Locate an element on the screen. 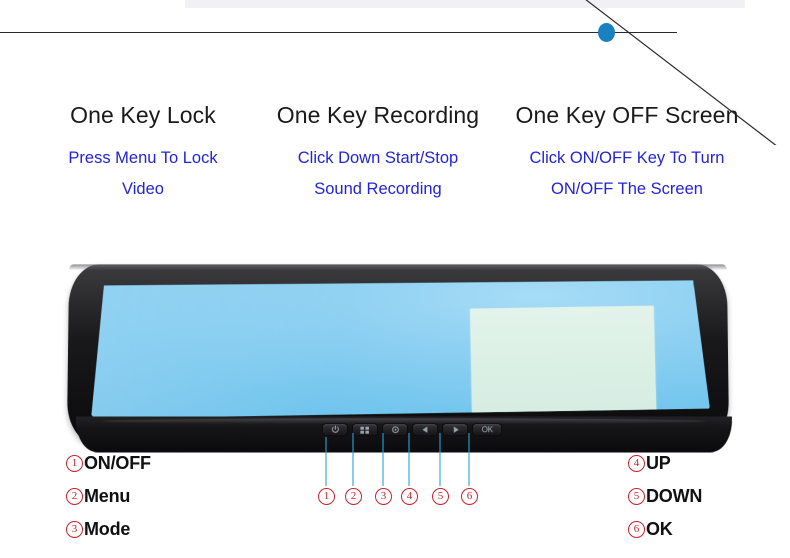  callout-number-2: 2 is located at coordinates (353, 496).